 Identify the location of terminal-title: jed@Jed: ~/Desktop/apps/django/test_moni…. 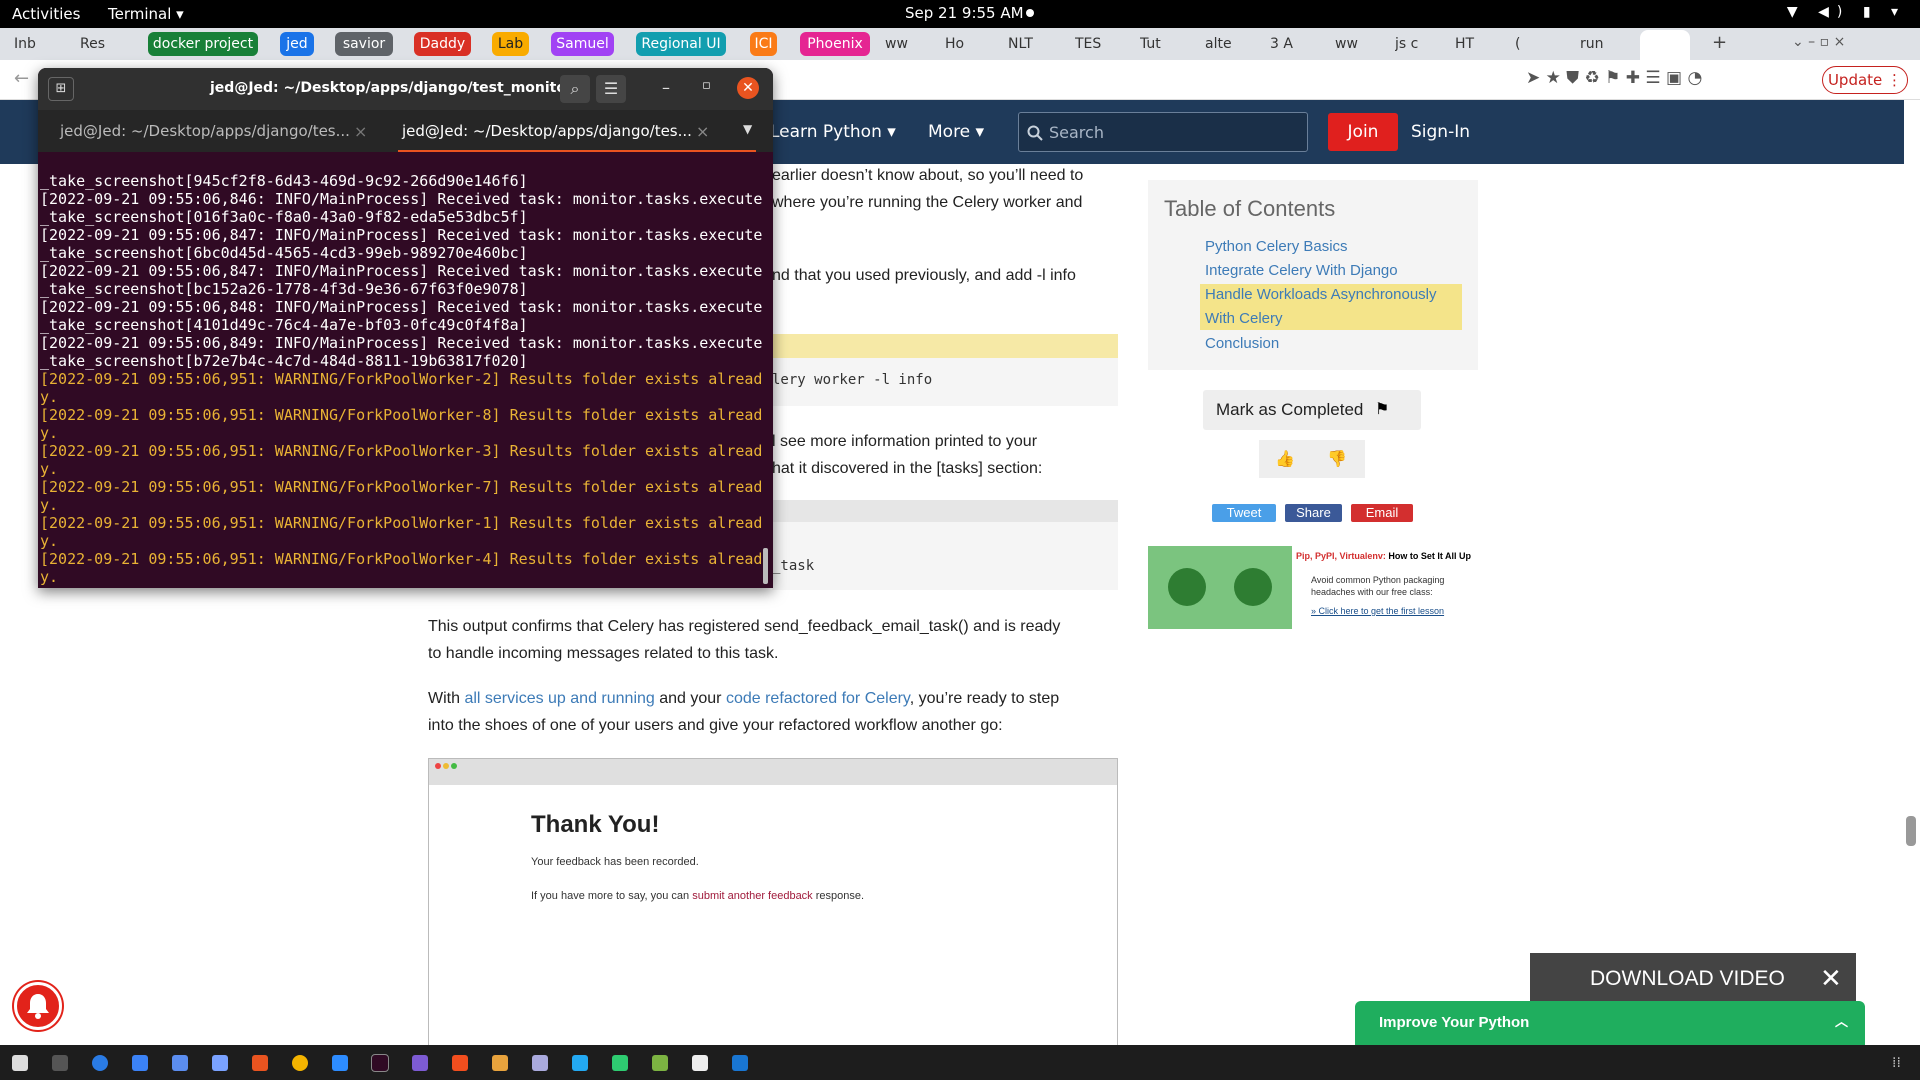
(391, 88).